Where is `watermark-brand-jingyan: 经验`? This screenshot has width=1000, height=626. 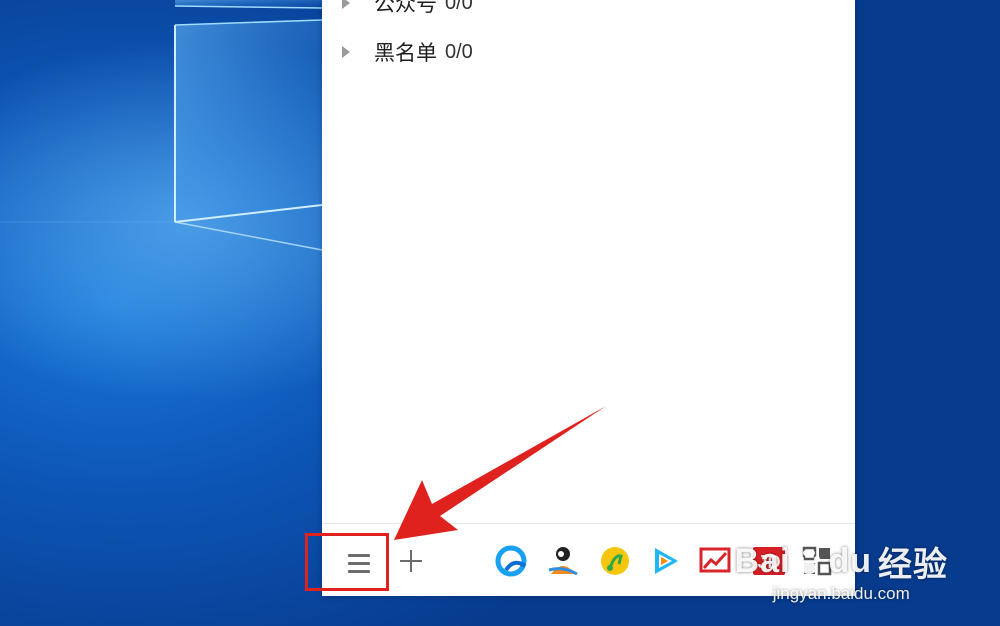
watermark-brand-jingyan: 经验 is located at coordinates (913, 565).